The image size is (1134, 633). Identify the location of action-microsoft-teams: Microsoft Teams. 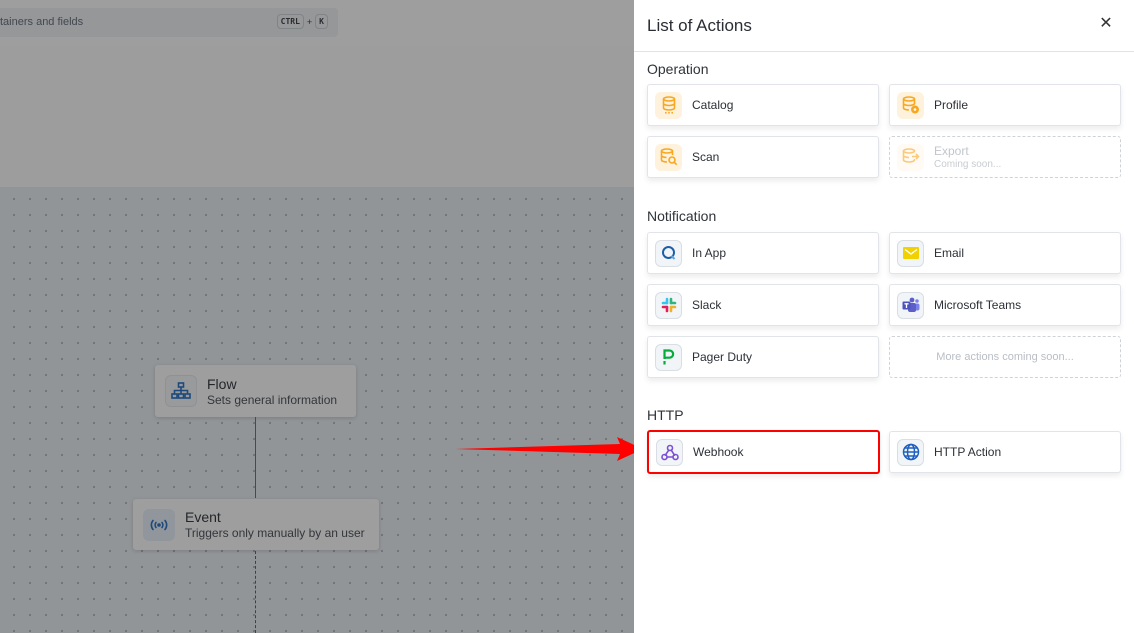
(1005, 305).